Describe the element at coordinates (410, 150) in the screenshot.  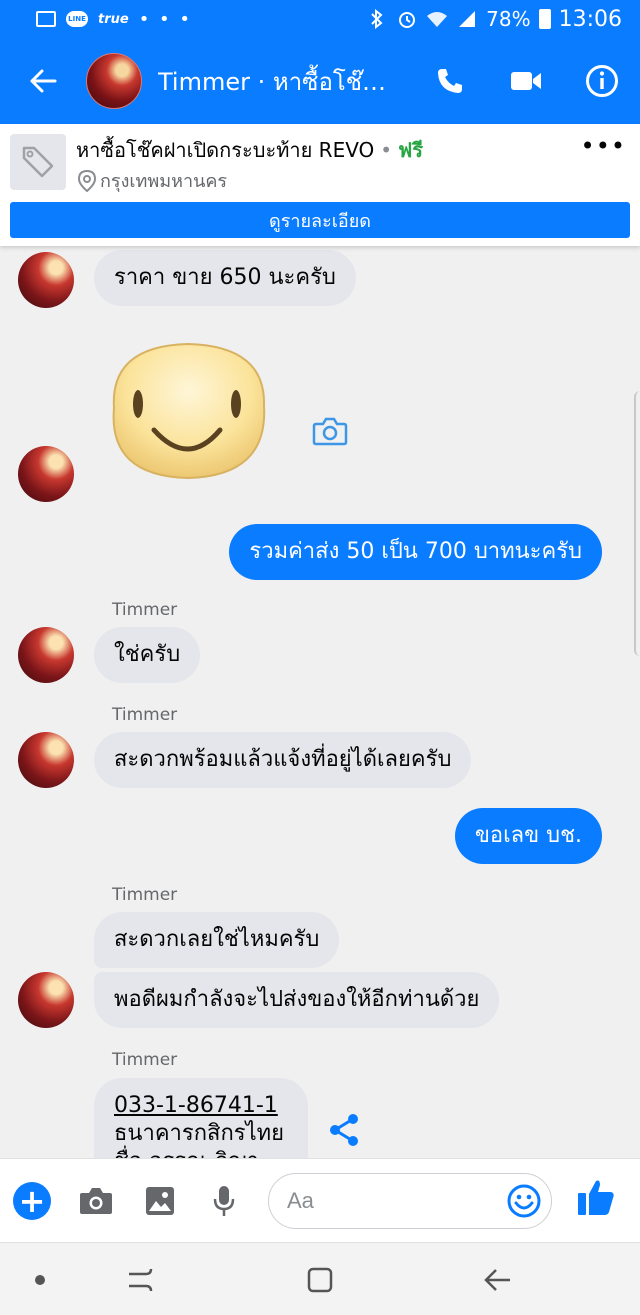
I see `listing-price: ฟรี` at that location.